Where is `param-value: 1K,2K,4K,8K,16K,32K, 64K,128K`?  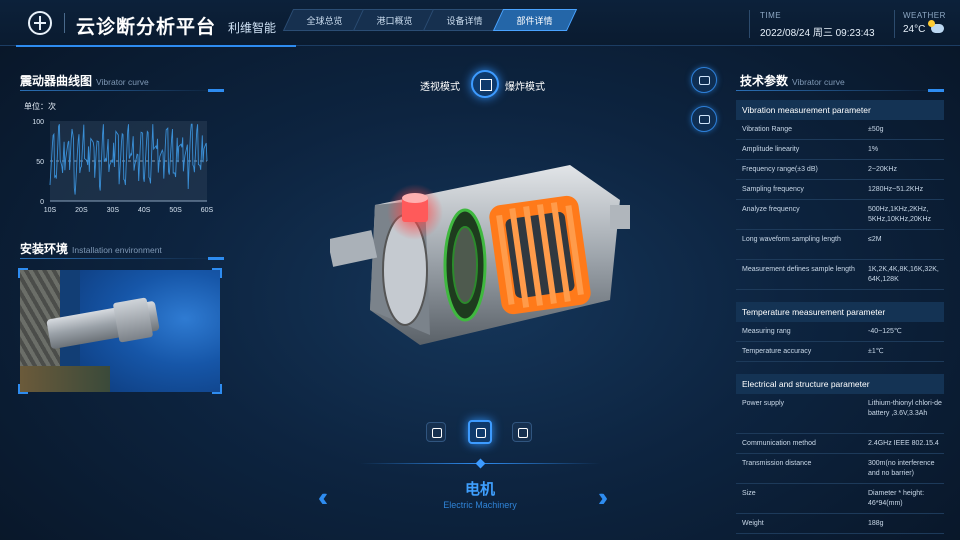 param-value: 1K,2K,4K,8K,16K,32K, 64K,128K is located at coordinates (903, 274).